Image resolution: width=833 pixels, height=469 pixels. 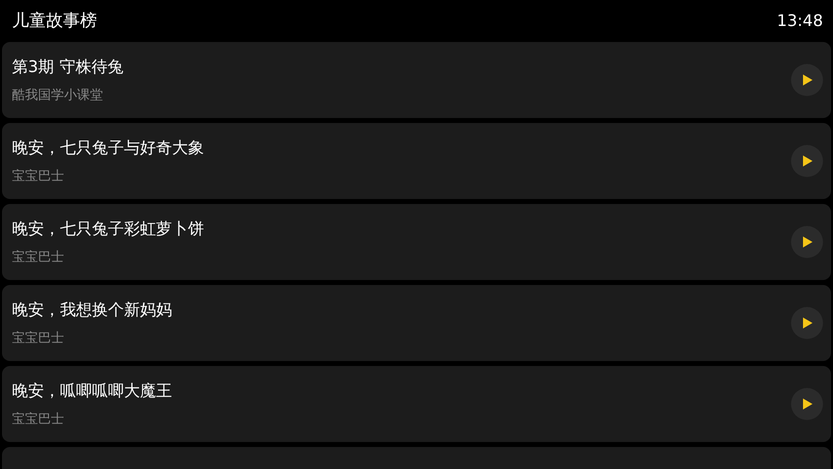 I want to click on story-title: 晚安，呱唧呱唧大魔王, so click(x=92, y=391).